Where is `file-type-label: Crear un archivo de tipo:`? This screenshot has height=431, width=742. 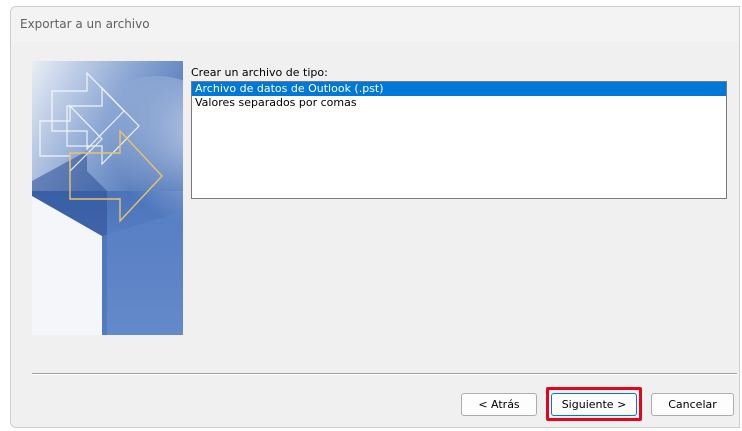
file-type-label: Crear un archivo de tipo: is located at coordinates (259, 72).